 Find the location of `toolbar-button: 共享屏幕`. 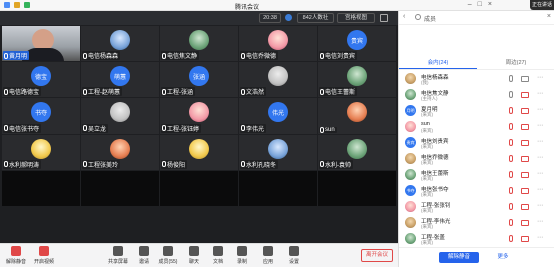

toolbar-button: 共享屏幕 is located at coordinates (118, 256).